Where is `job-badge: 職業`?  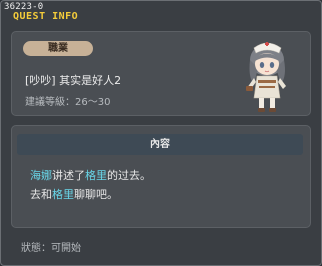
job-badge: 職業 is located at coordinates (58, 48).